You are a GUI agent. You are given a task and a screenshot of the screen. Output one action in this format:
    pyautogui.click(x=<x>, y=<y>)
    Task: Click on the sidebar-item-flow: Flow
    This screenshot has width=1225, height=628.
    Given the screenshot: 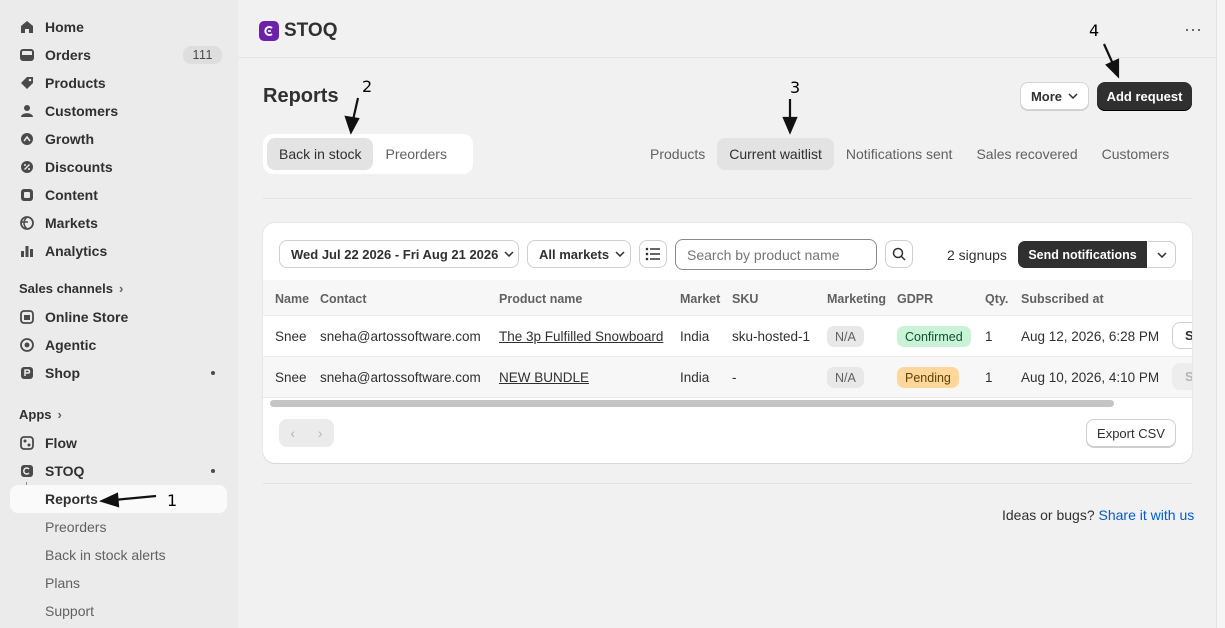 What is the action you would take?
    pyautogui.click(x=118, y=443)
    